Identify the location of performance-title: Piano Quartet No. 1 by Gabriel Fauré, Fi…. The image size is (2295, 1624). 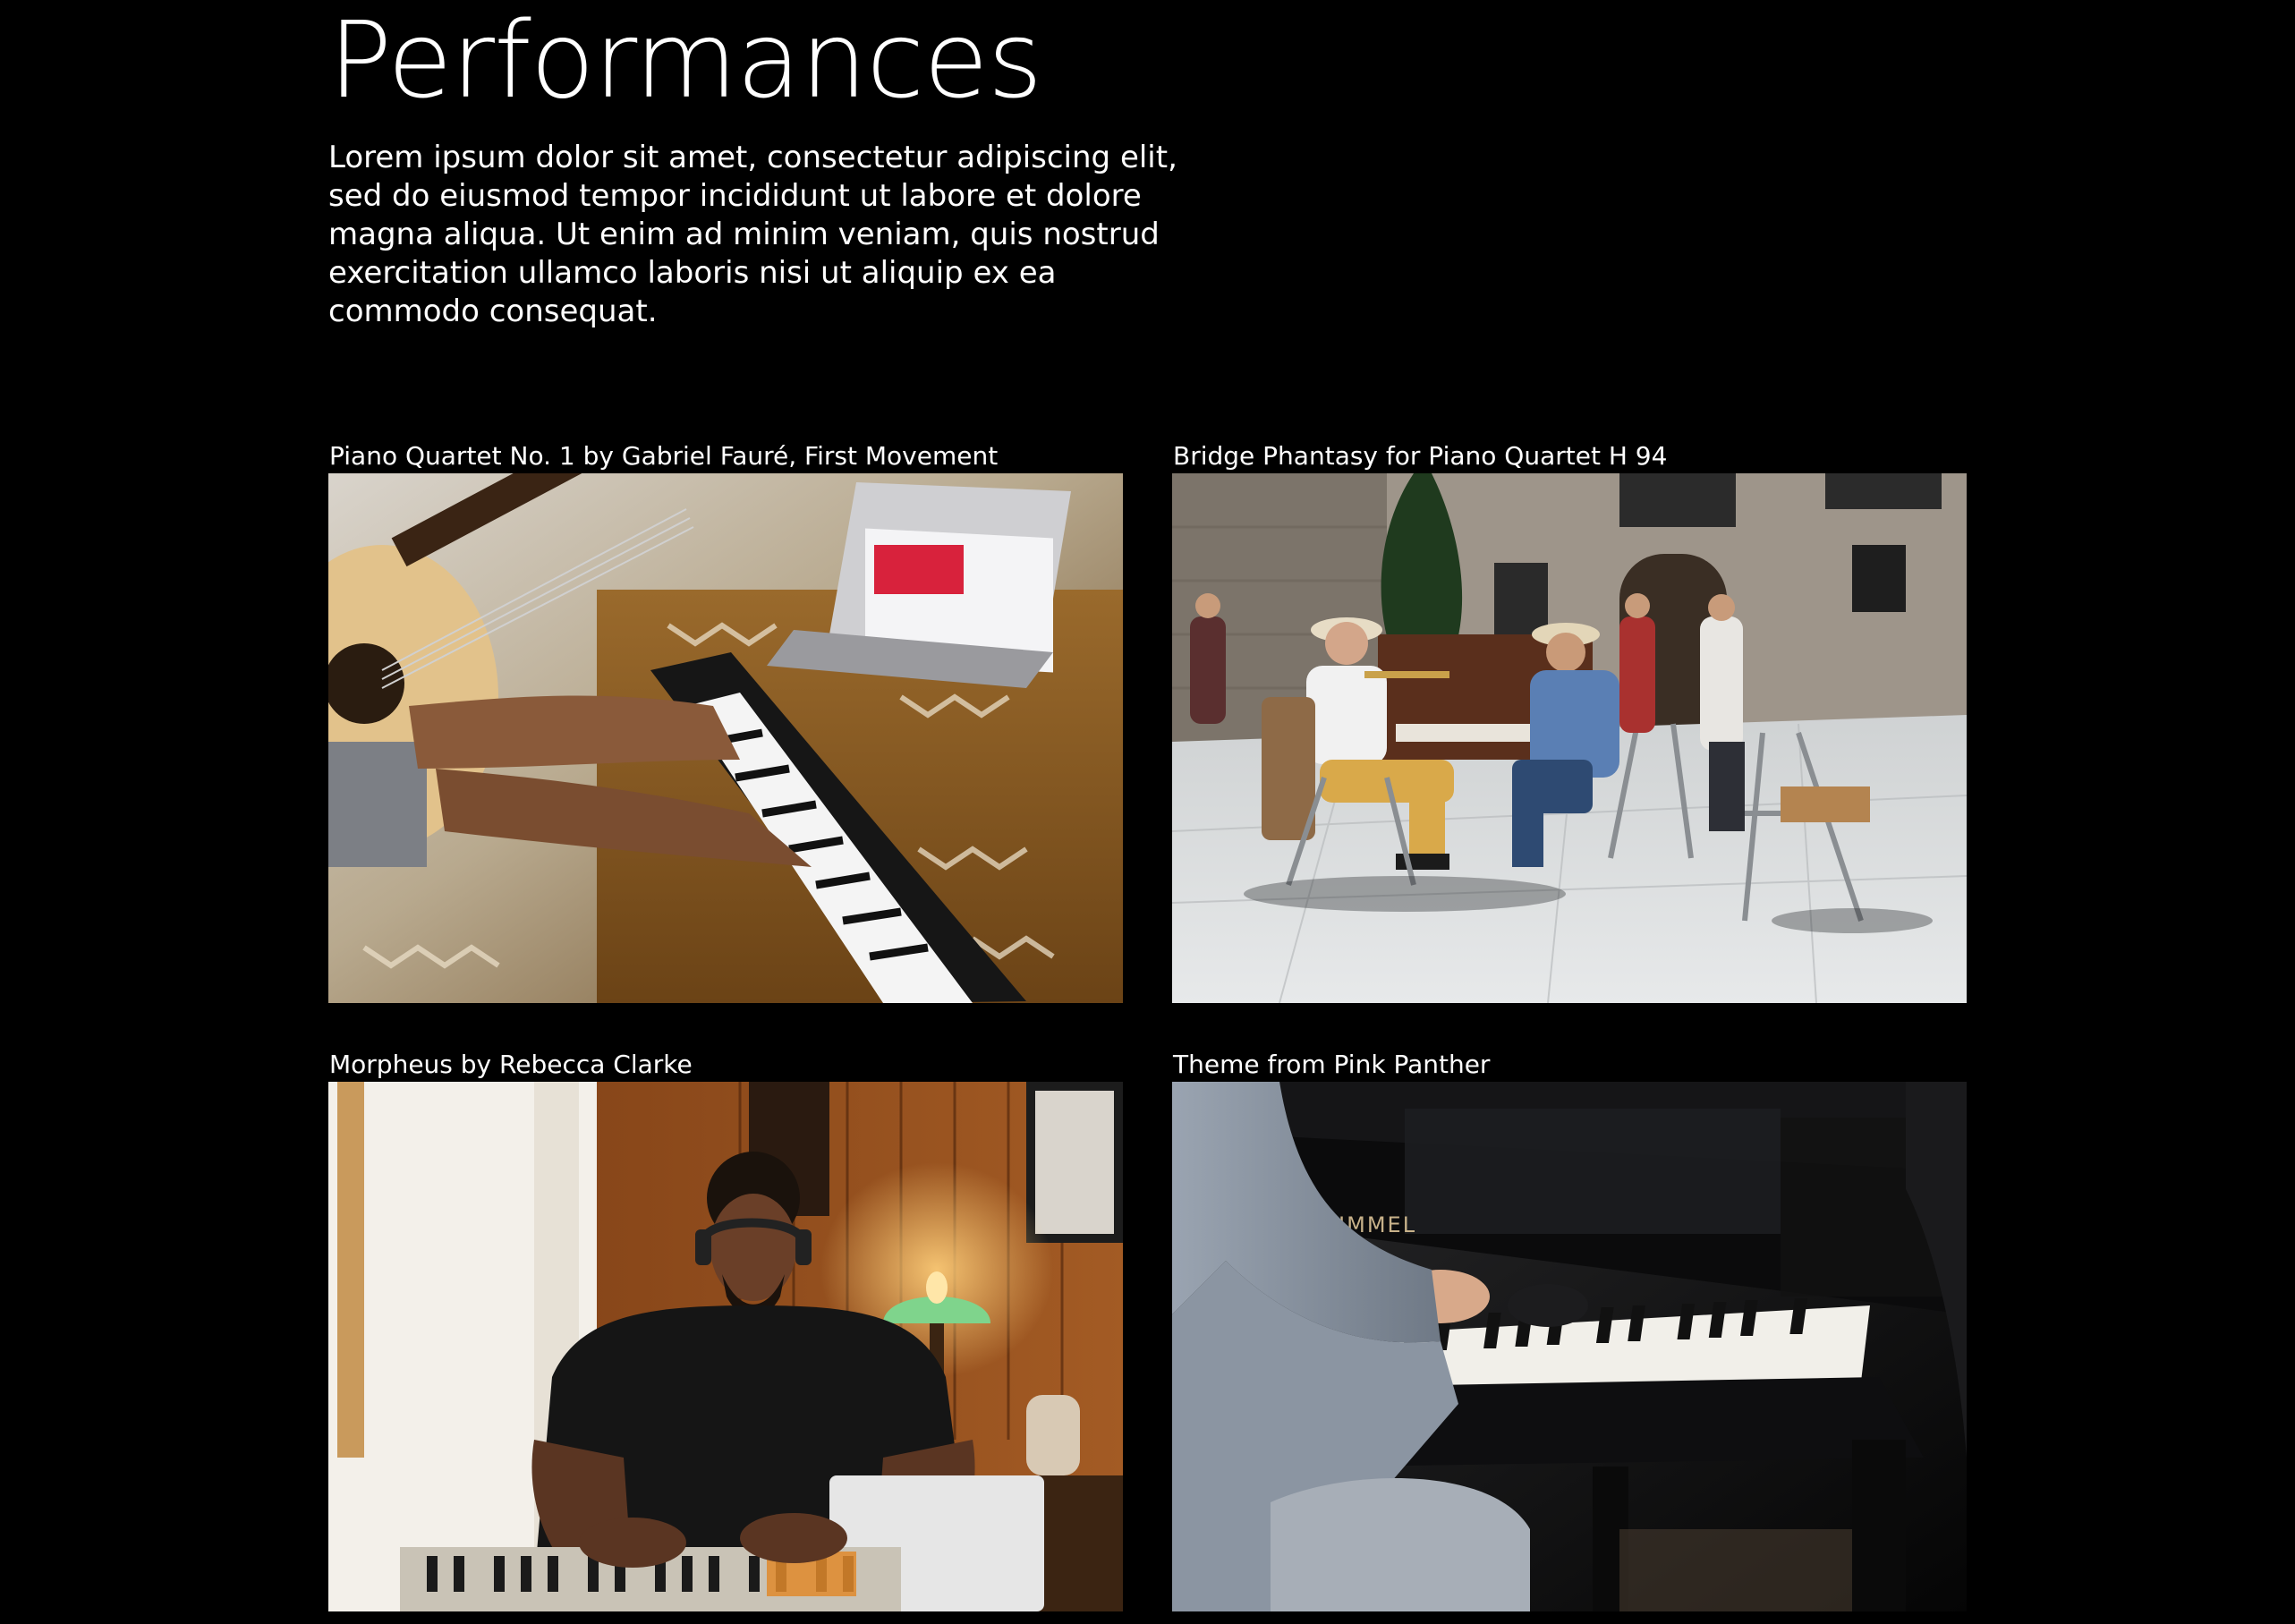
(664, 456).